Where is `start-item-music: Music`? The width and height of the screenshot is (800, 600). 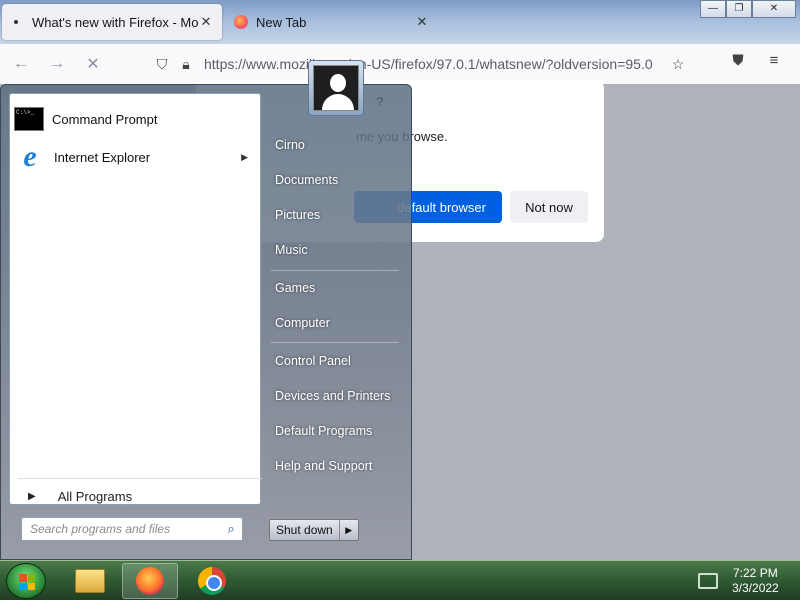
start-item-music: Music is located at coordinates (336, 250).